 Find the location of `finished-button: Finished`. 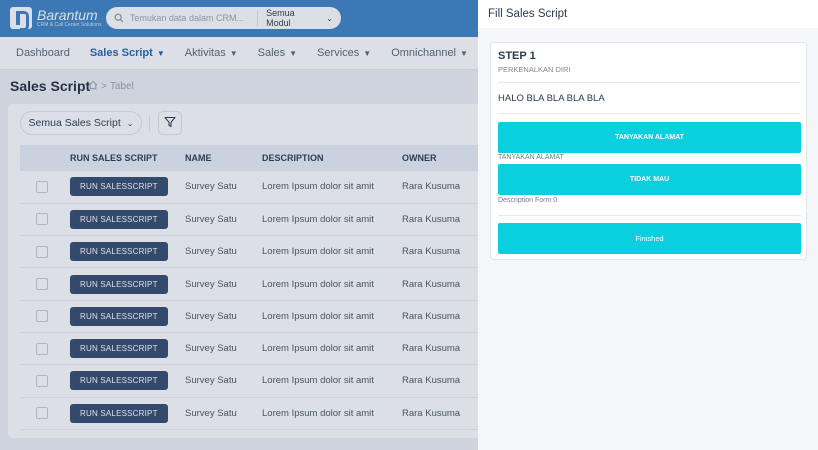

finished-button: Finished is located at coordinates (649, 238).